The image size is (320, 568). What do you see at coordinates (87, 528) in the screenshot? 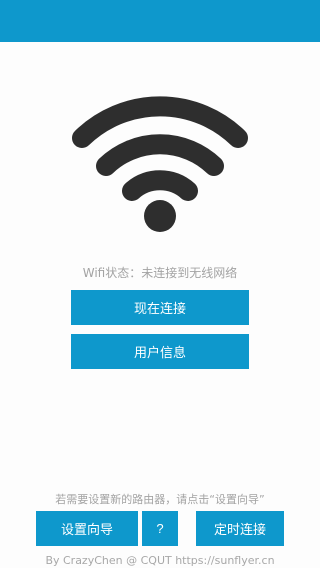
I see `setup-wizard-button: 设置向导` at bounding box center [87, 528].